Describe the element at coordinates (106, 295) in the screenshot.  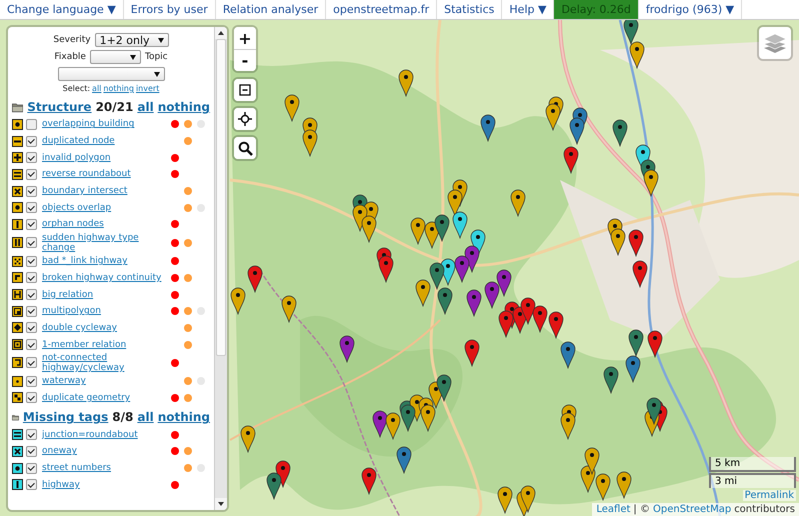
I see `issue-type-link: big relation` at that location.